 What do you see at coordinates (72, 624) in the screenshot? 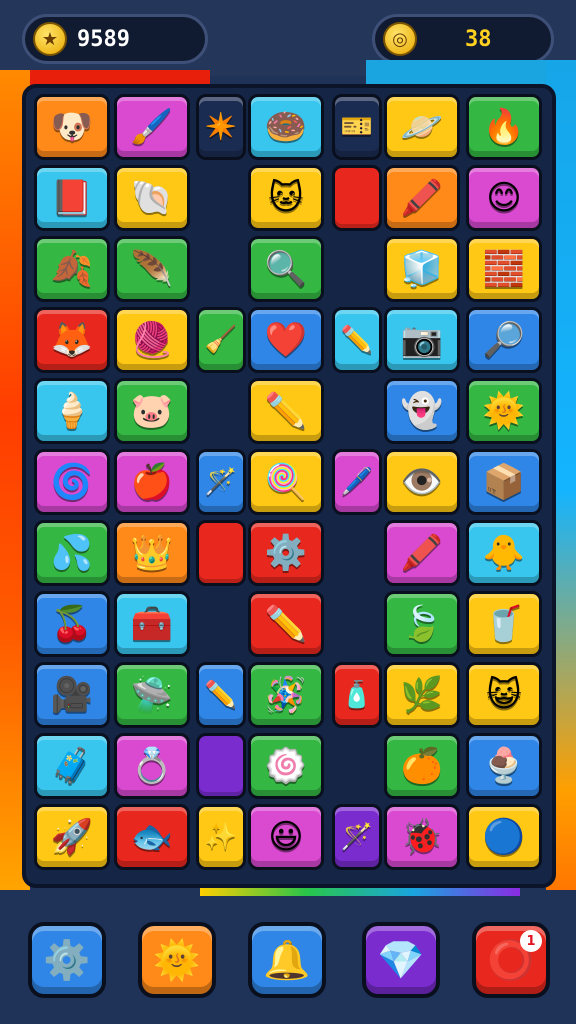
I see `board-tile: 🍒` at bounding box center [72, 624].